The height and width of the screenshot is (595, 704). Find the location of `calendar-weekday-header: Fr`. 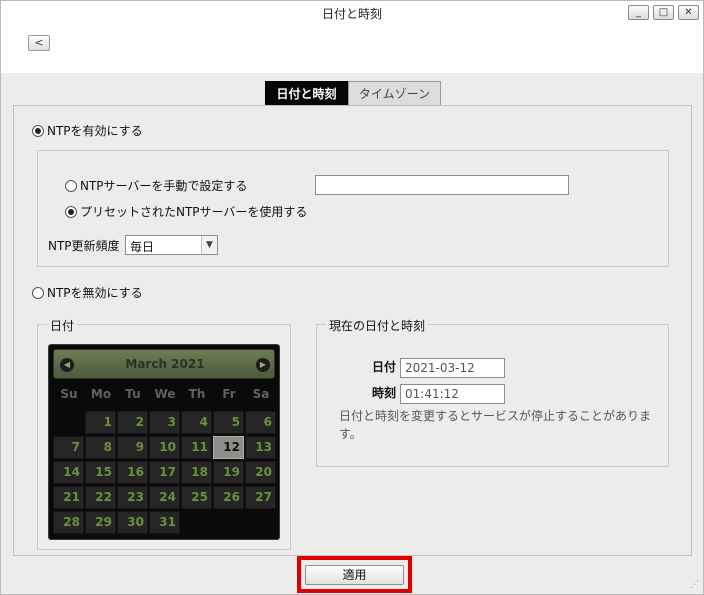

calendar-weekday-header: Fr is located at coordinates (229, 394).